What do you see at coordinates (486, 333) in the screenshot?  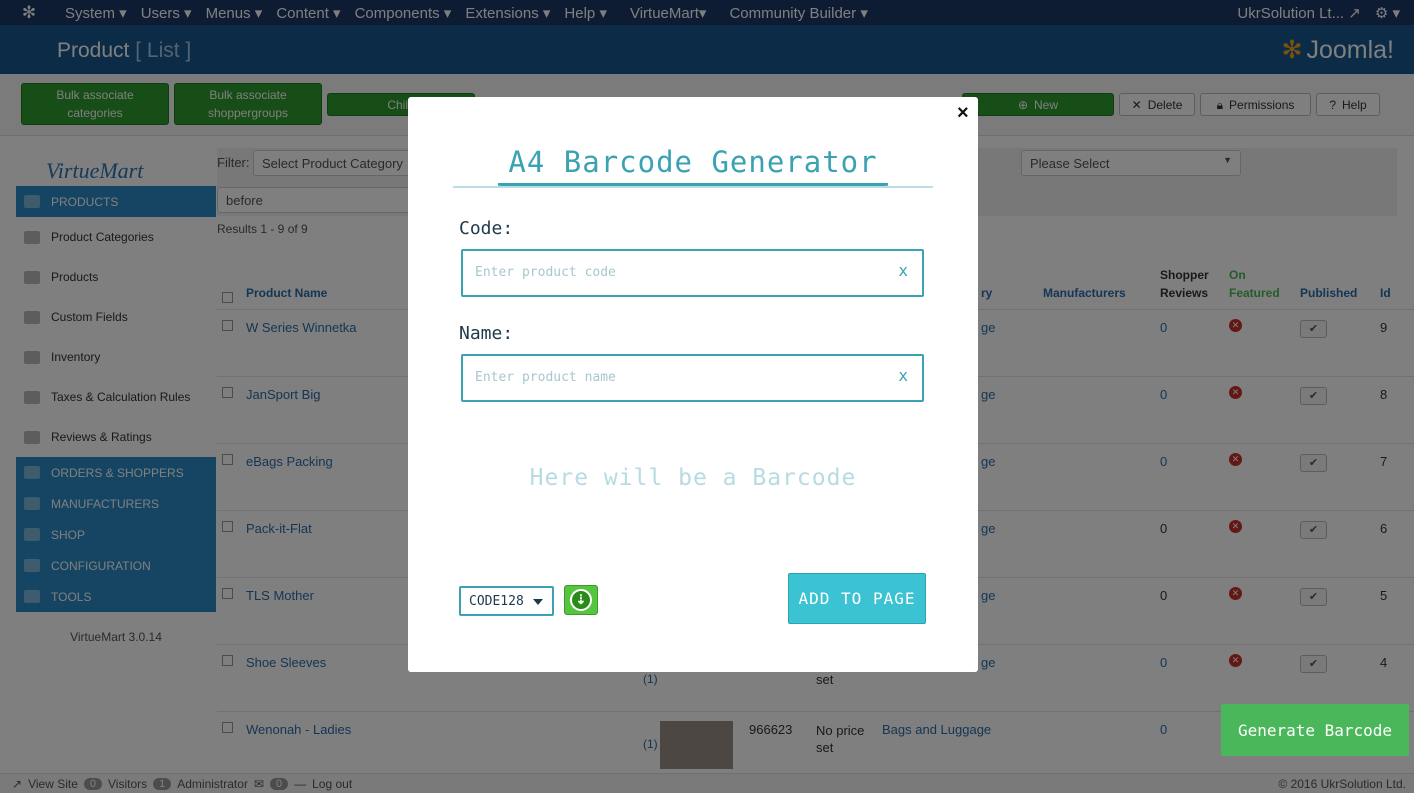 I see `name-label: Name:` at bounding box center [486, 333].